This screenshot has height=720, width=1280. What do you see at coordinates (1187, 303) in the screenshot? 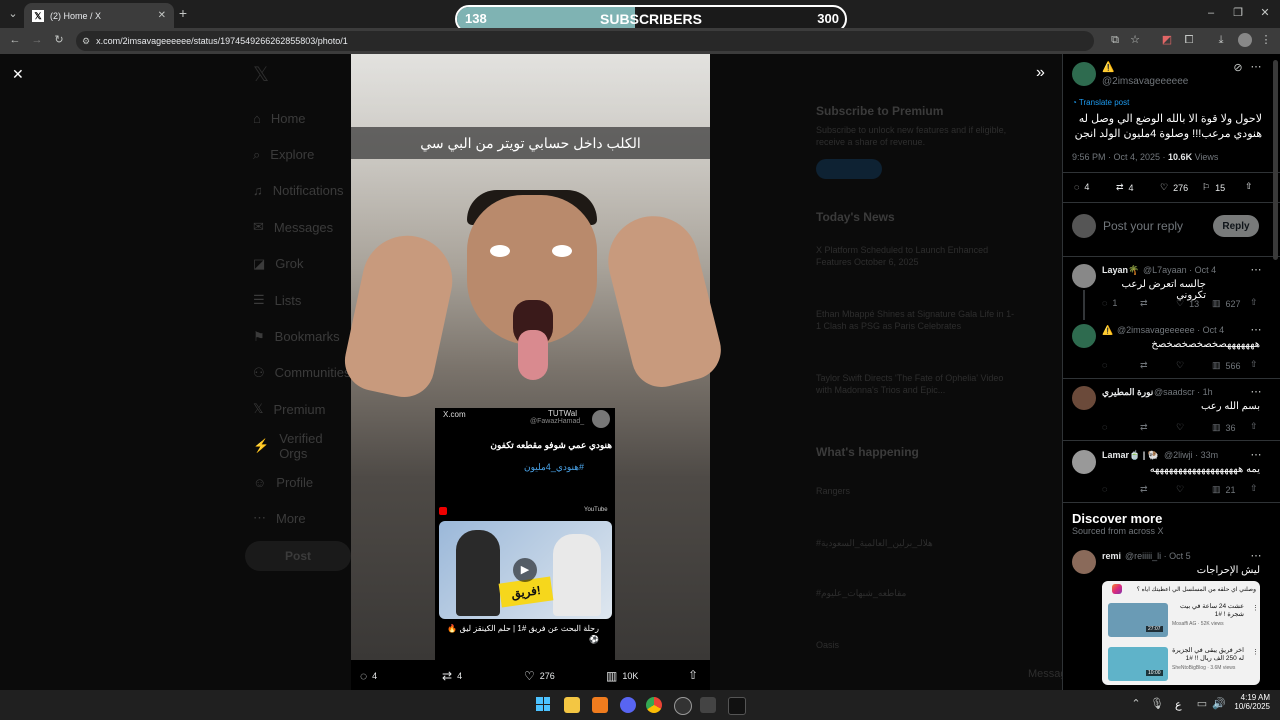
I see `like-action: ♡ 13` at bounding box center [1187, 303].